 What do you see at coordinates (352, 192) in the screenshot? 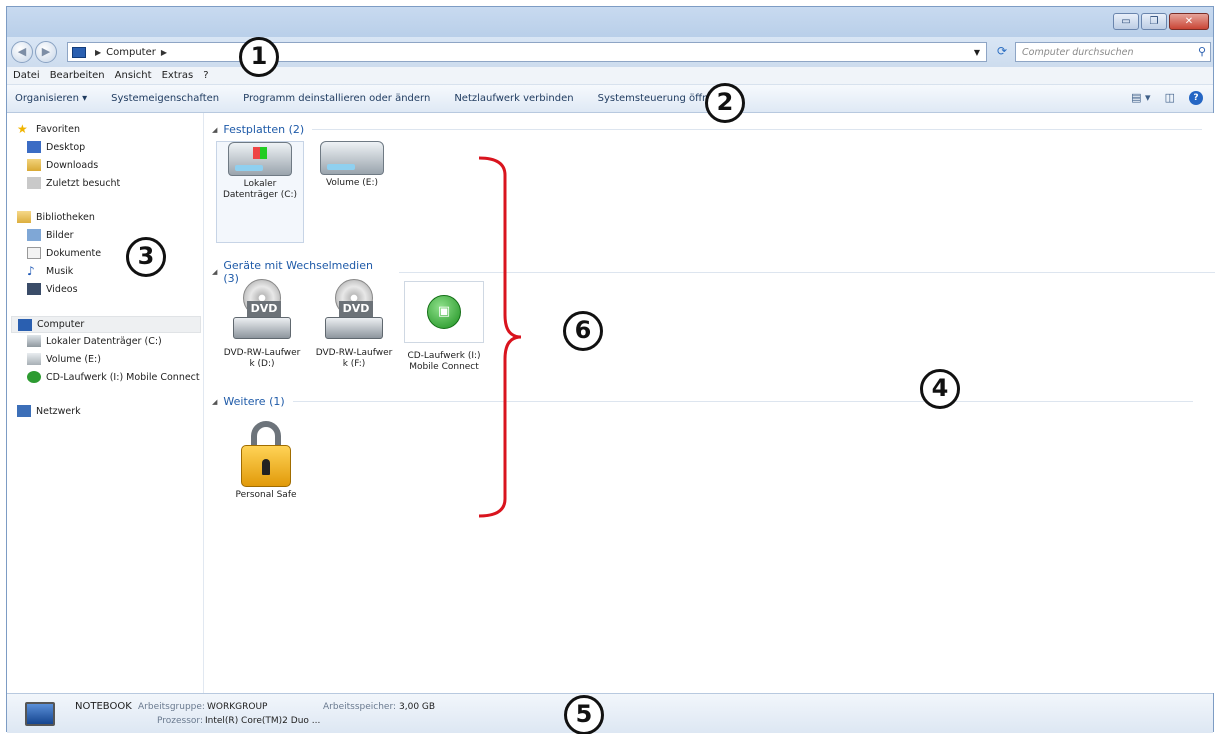
I see `drive-e-tile: Volume (E:)` at bounding box center [352, 192].